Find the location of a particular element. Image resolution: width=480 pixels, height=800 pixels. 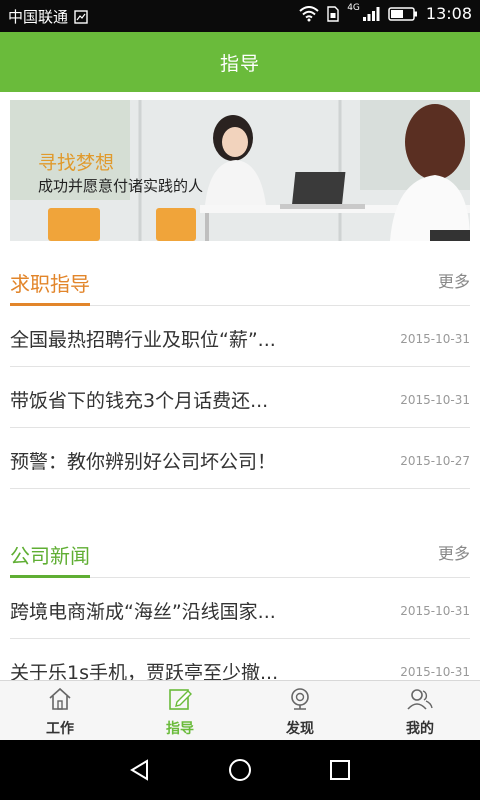

page-title: 指导 is located at coordinates (239, 63).